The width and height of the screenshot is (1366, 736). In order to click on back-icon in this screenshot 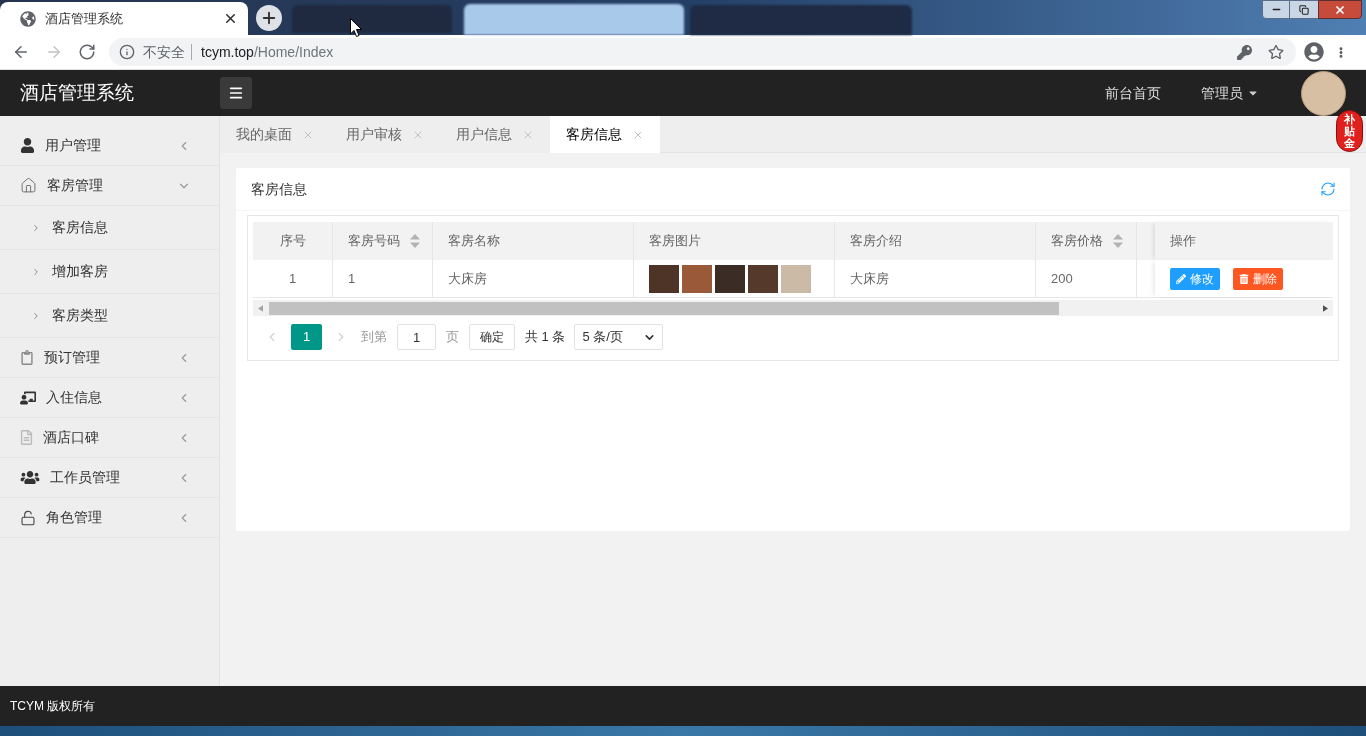, I will do `click(21, 52)`.